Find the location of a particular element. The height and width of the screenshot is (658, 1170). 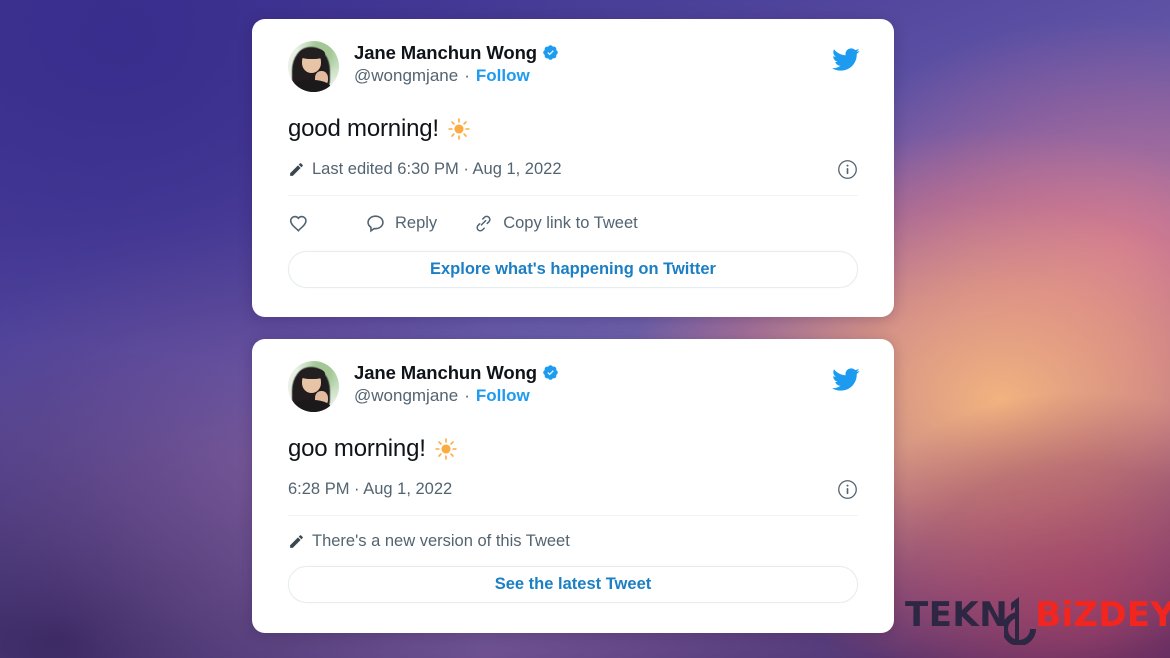

tekno-b-logo-icon is located at coordinates (1021, 620).